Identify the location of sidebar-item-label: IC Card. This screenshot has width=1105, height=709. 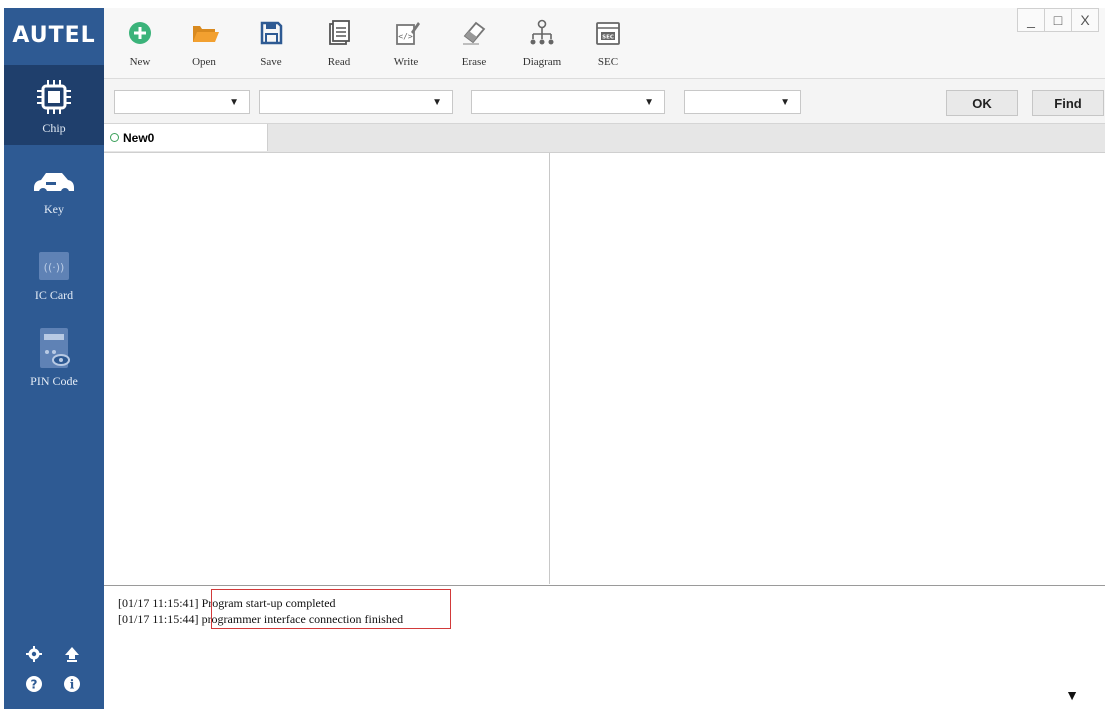
(54, 295).